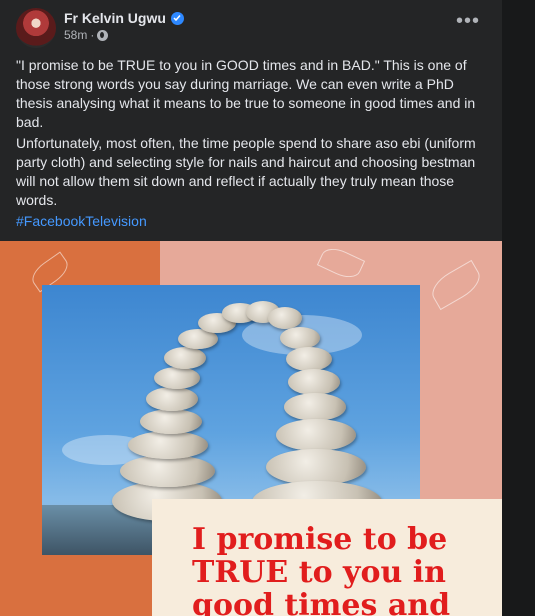  I want to click on post-author: Fr Kelvin Ugwu, so click(124, 18).